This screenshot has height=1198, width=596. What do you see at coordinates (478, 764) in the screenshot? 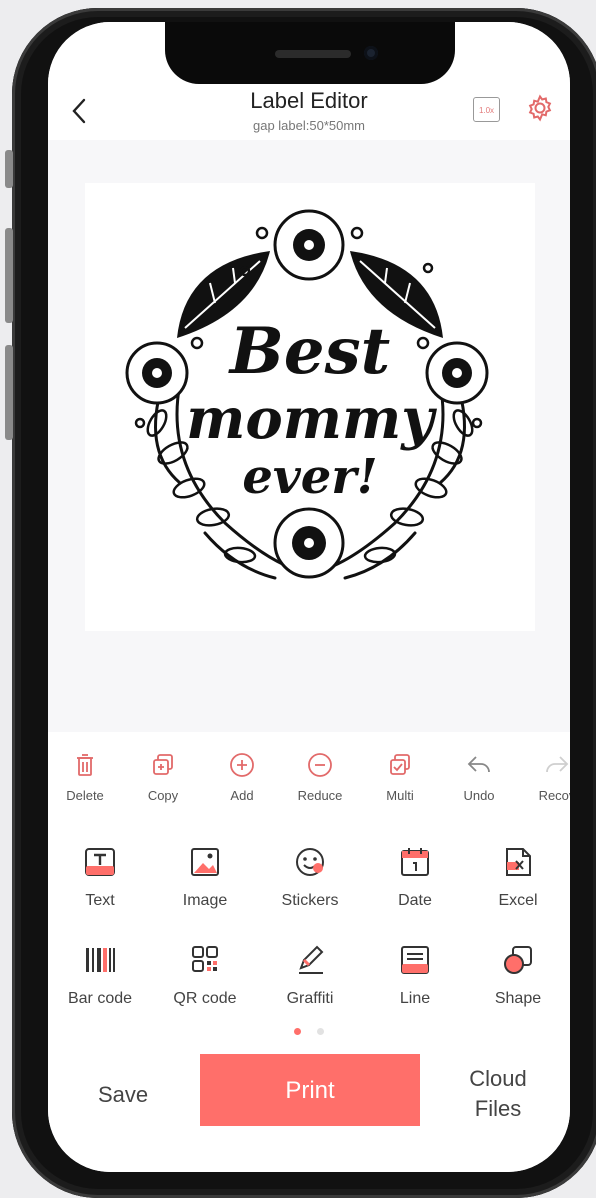
I see `undo-icon` at bounding box center [478, 764].